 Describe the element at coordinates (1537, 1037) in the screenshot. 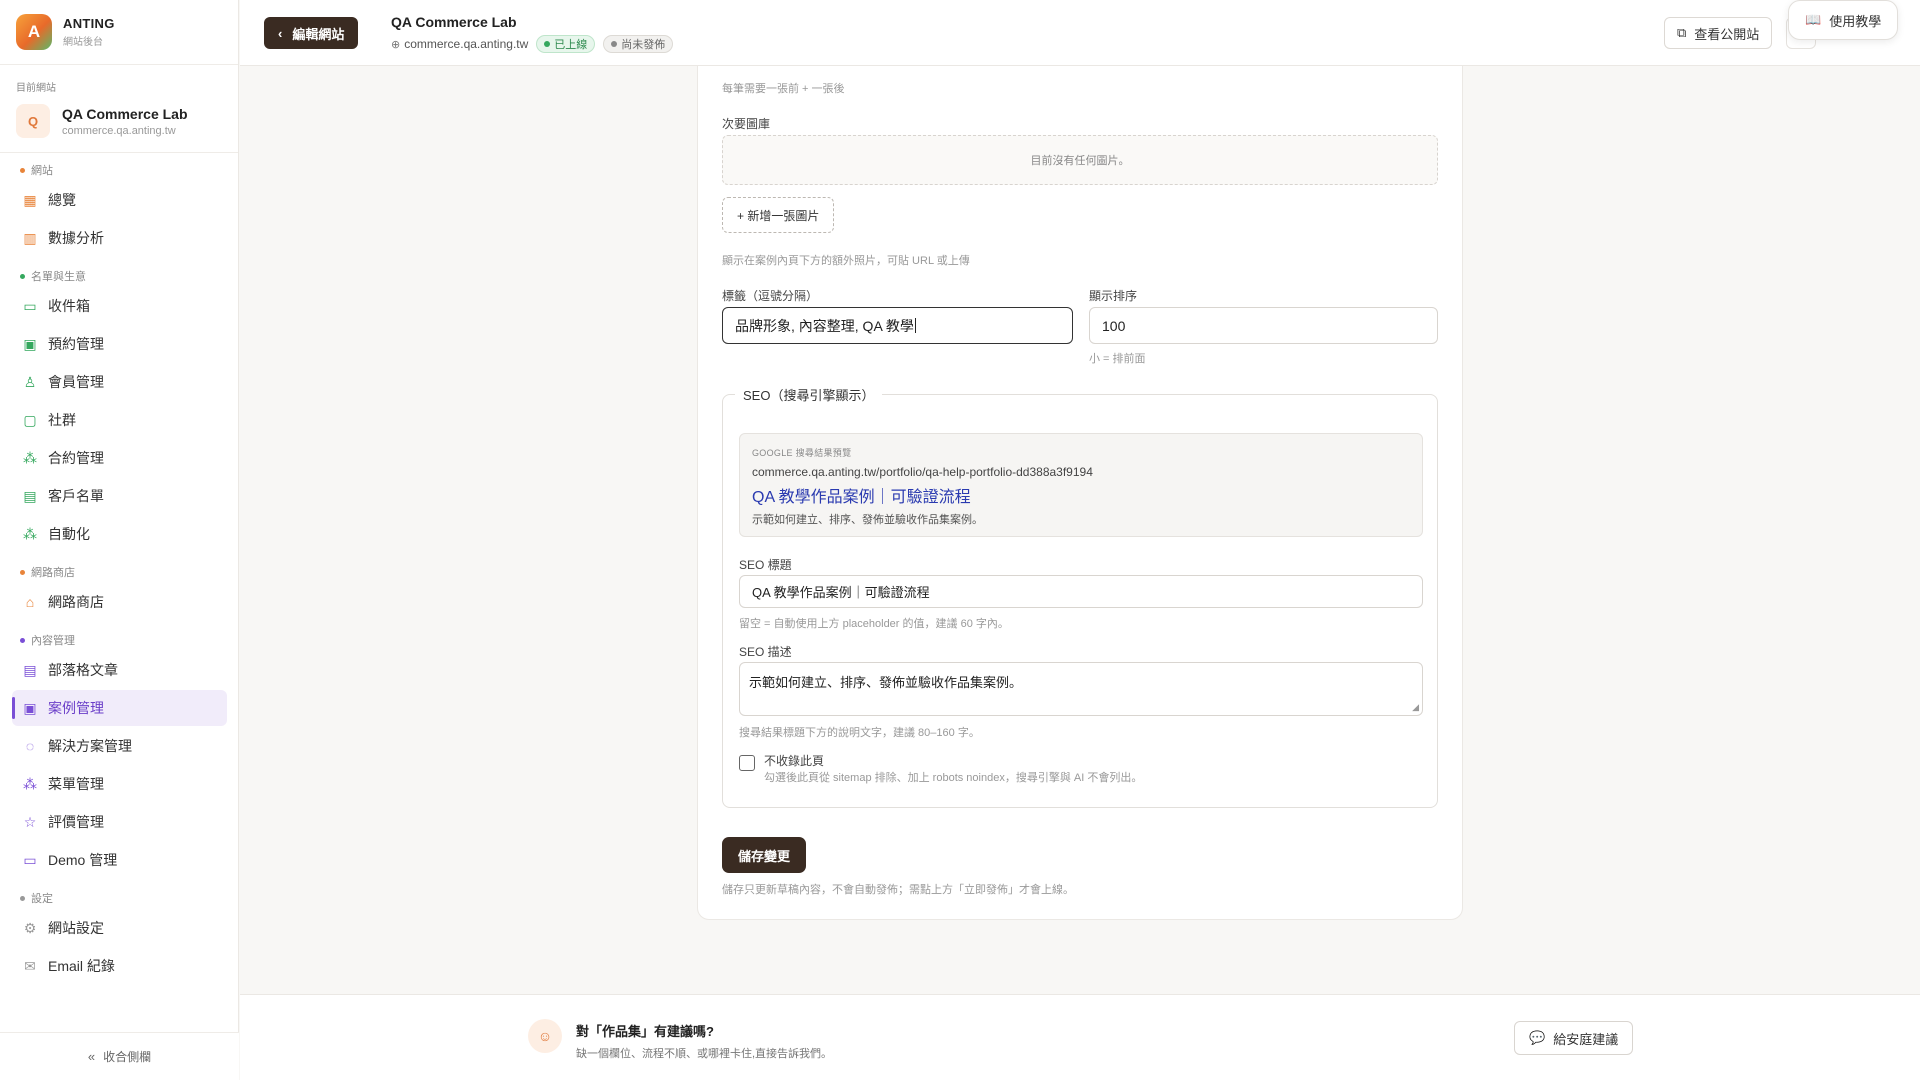

I see `chat-bubble-icon: 💬` at that location.